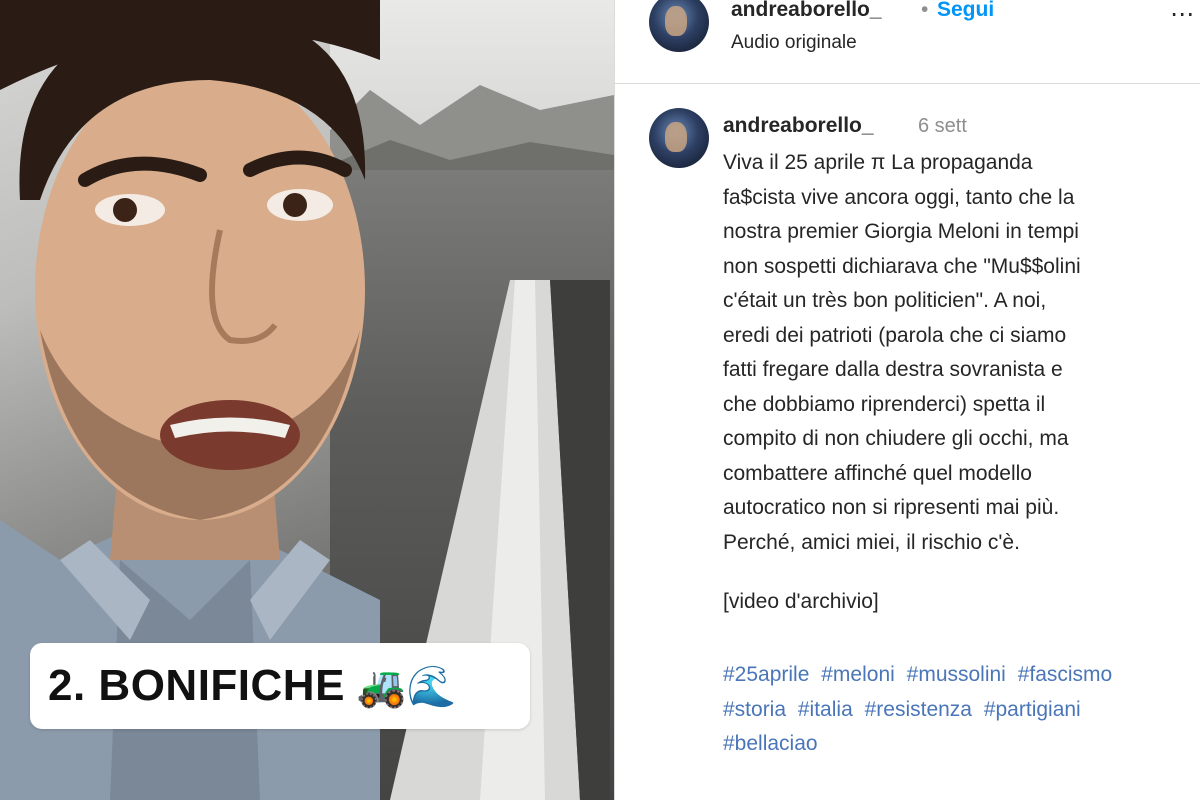 The image size is (1200, 800). Describe the element at coordinates (899, 197) in the screenshot. I see `caption-line: fa$cista vive ancora oggi, tanto che la` at that location.